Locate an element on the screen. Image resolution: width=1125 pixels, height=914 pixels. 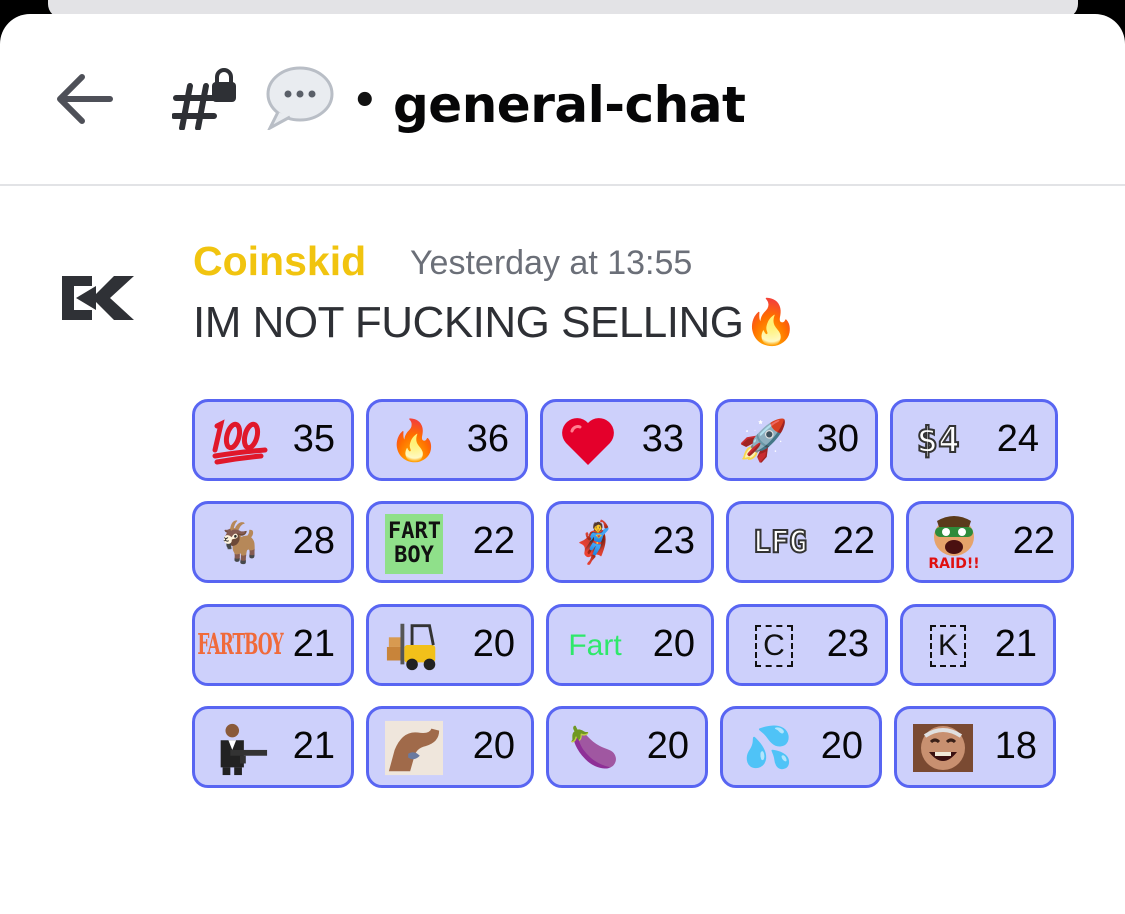
back-button is located at coordinates (85, 99).